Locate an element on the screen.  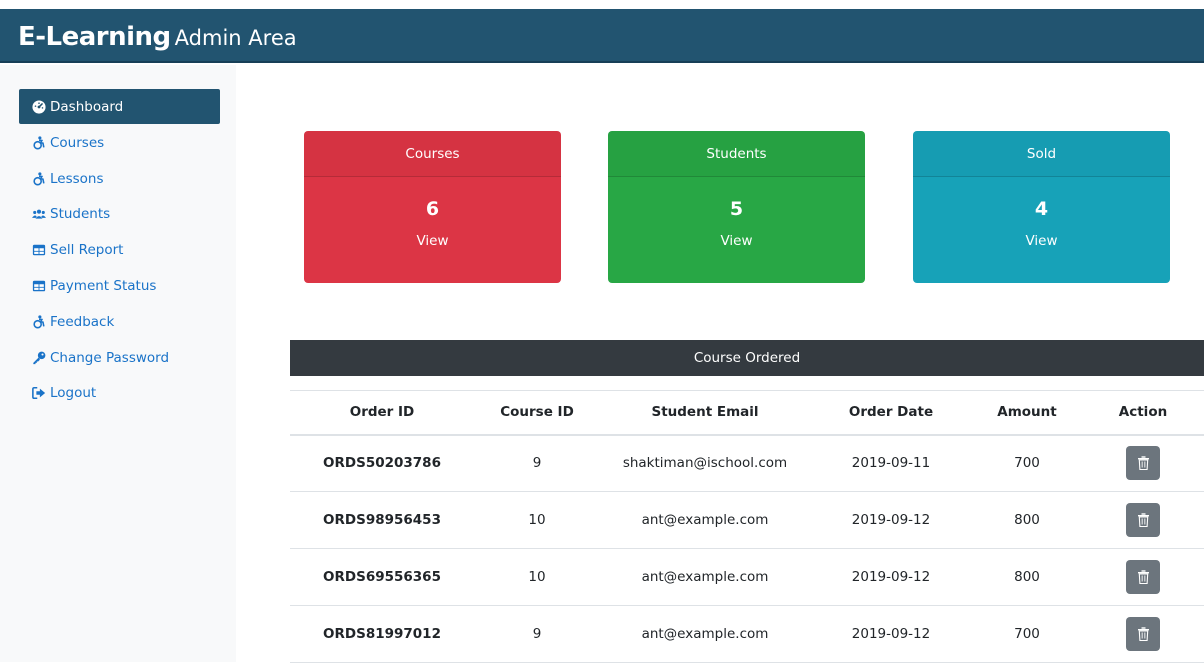
column-header-order-id: Order ID is located at coordinates (382, 413).